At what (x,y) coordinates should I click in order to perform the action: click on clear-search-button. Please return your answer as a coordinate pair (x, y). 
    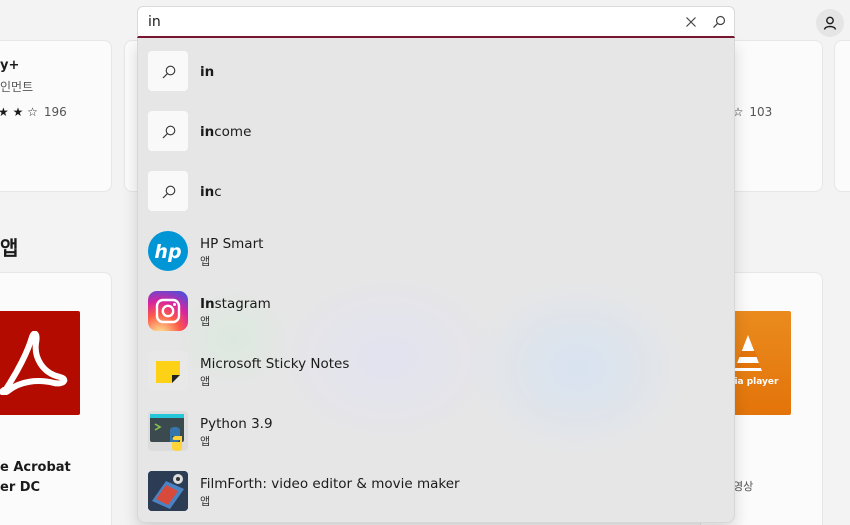
    Looking at the image, I should click on (691, 22).